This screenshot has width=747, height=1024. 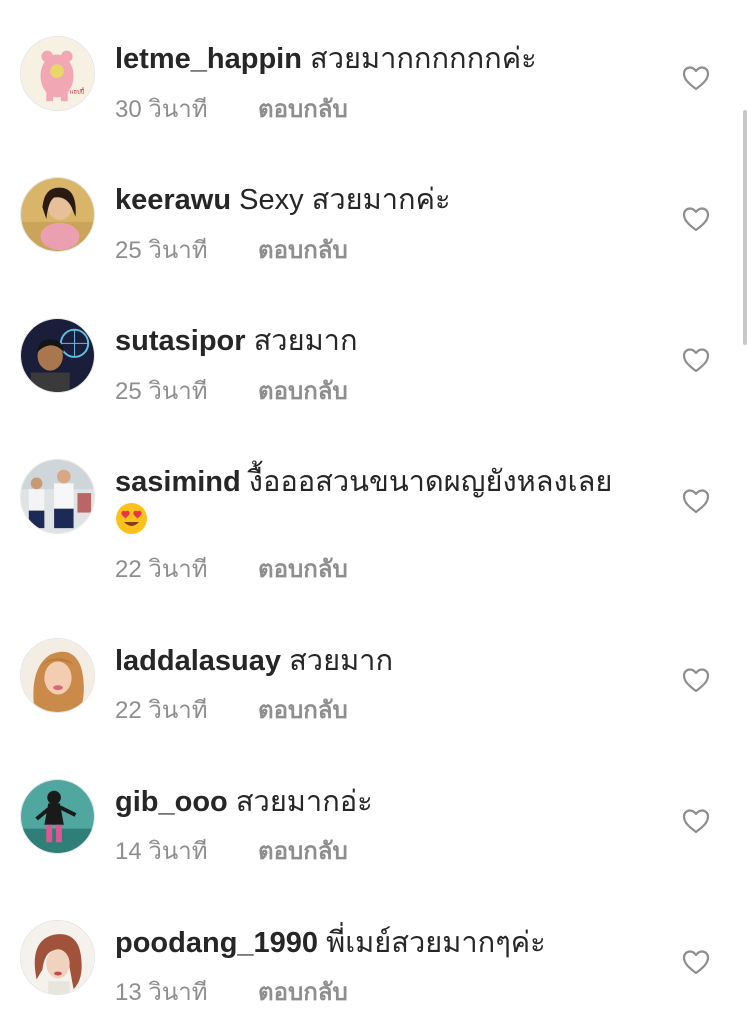 What do you see at coordinates (171, 802) in the screenshot?
I see `comment-username: gib_ooo` at bounding box center [171, 802].